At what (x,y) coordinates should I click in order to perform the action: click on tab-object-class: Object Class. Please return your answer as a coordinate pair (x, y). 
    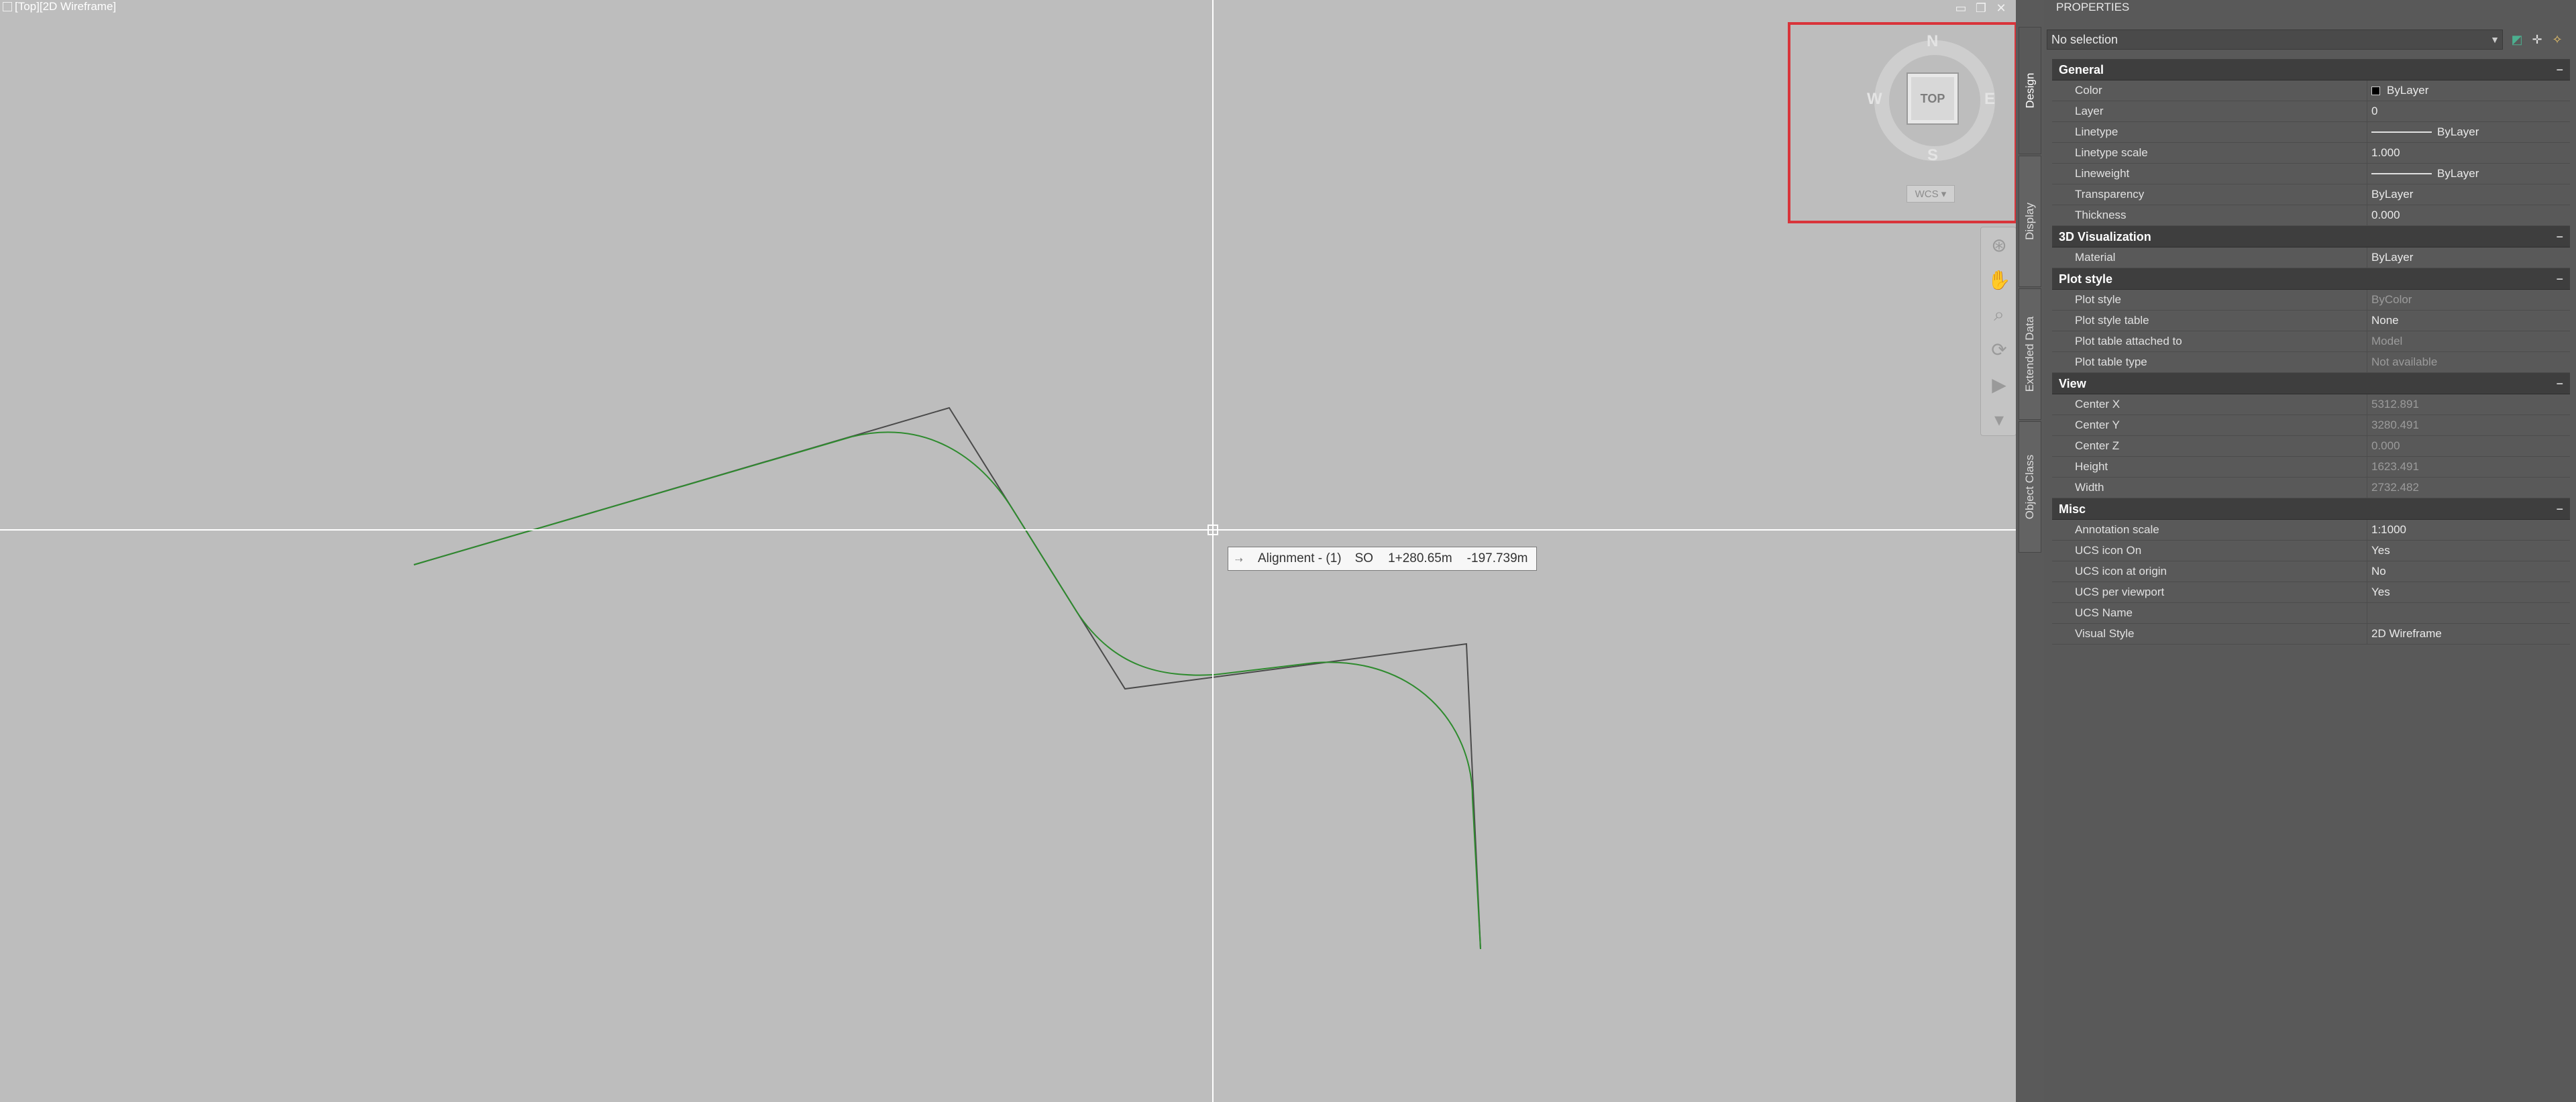
    Looking at the image, I should click on (2030, 487).